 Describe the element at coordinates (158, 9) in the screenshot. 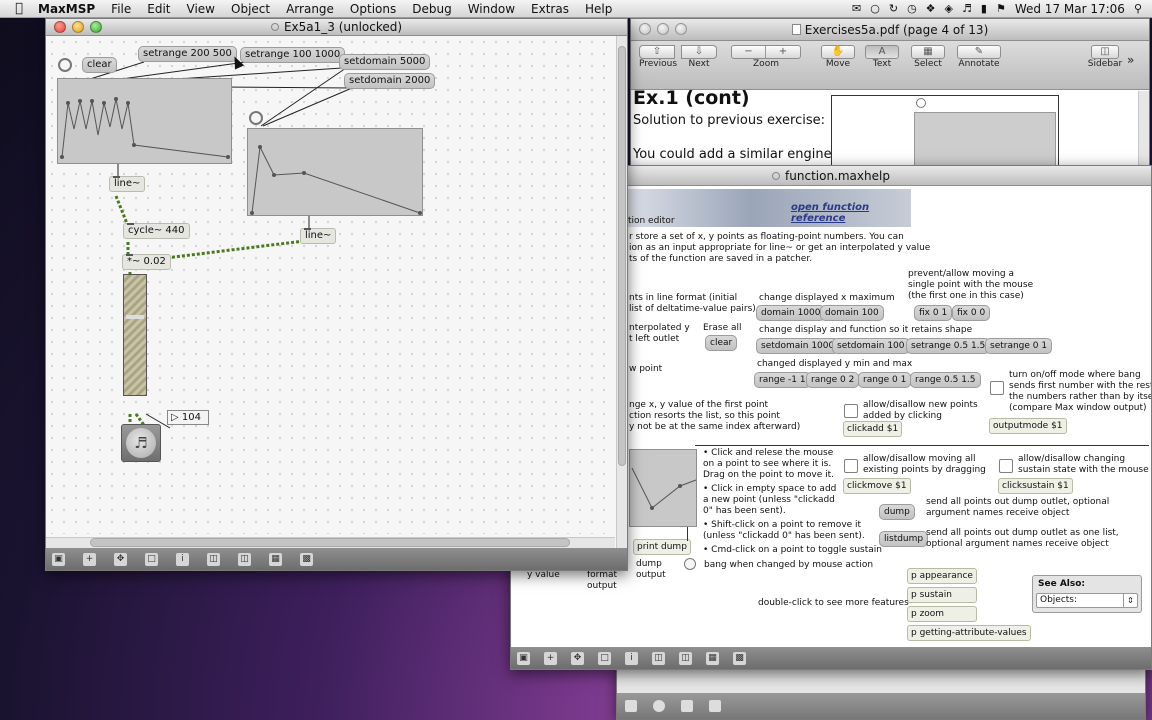

I see `menu-edit: Edit` at that location.